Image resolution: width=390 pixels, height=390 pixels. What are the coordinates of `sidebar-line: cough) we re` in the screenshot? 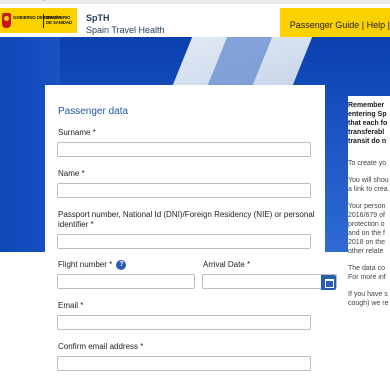 It's located at (368, 303).